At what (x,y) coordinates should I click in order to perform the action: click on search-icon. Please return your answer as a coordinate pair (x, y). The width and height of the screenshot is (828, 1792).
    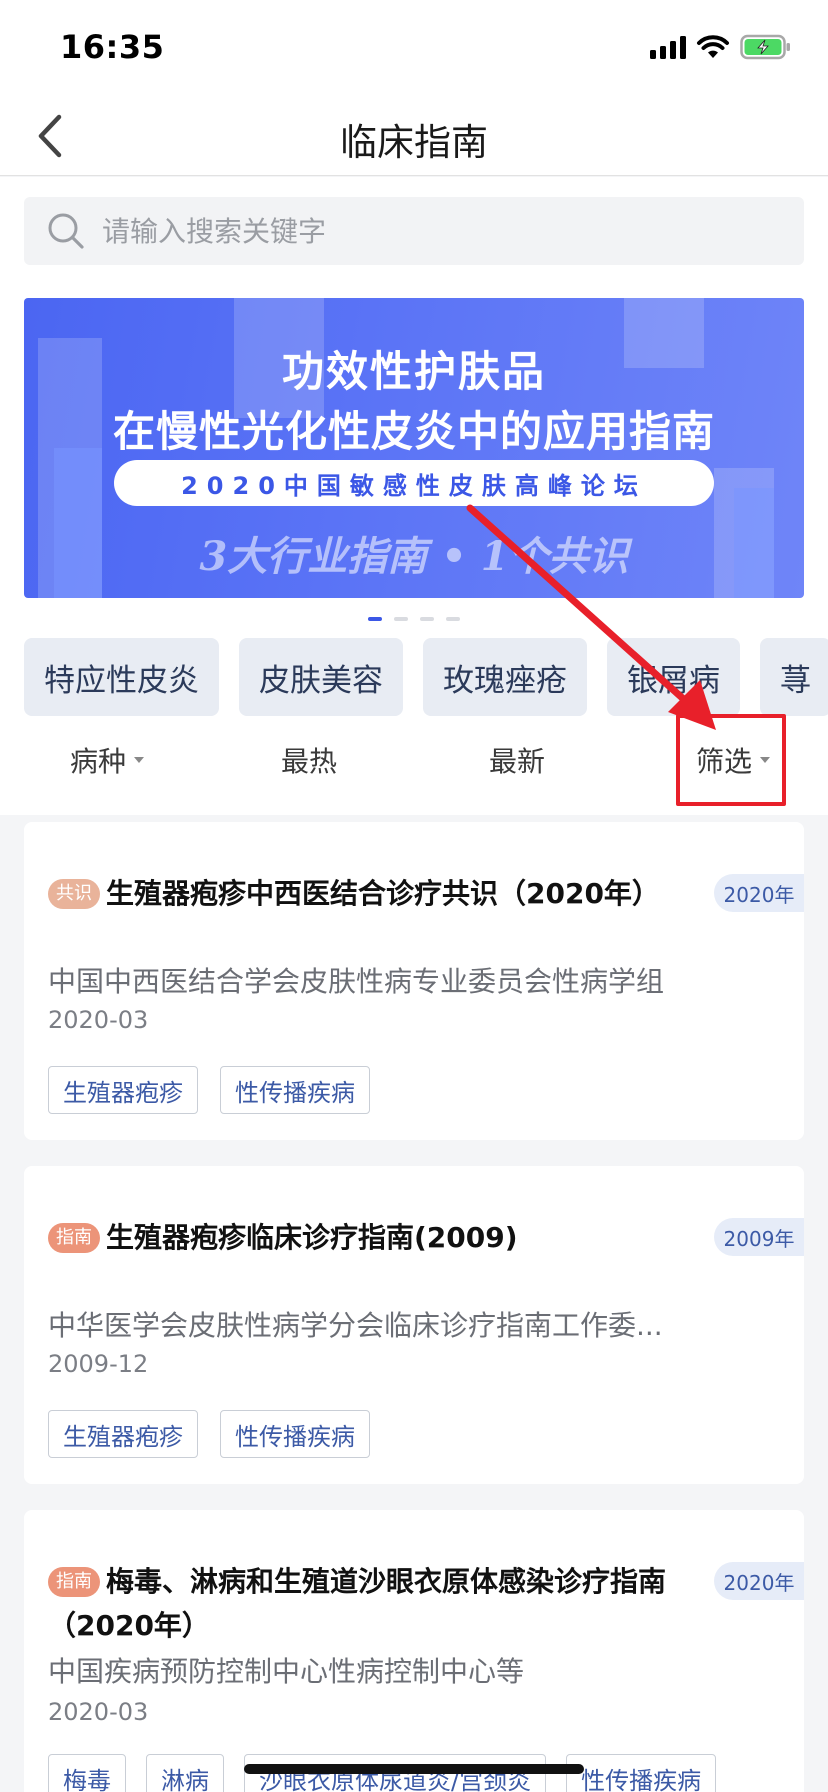
    Looking at the image, I should click on (66, 231).